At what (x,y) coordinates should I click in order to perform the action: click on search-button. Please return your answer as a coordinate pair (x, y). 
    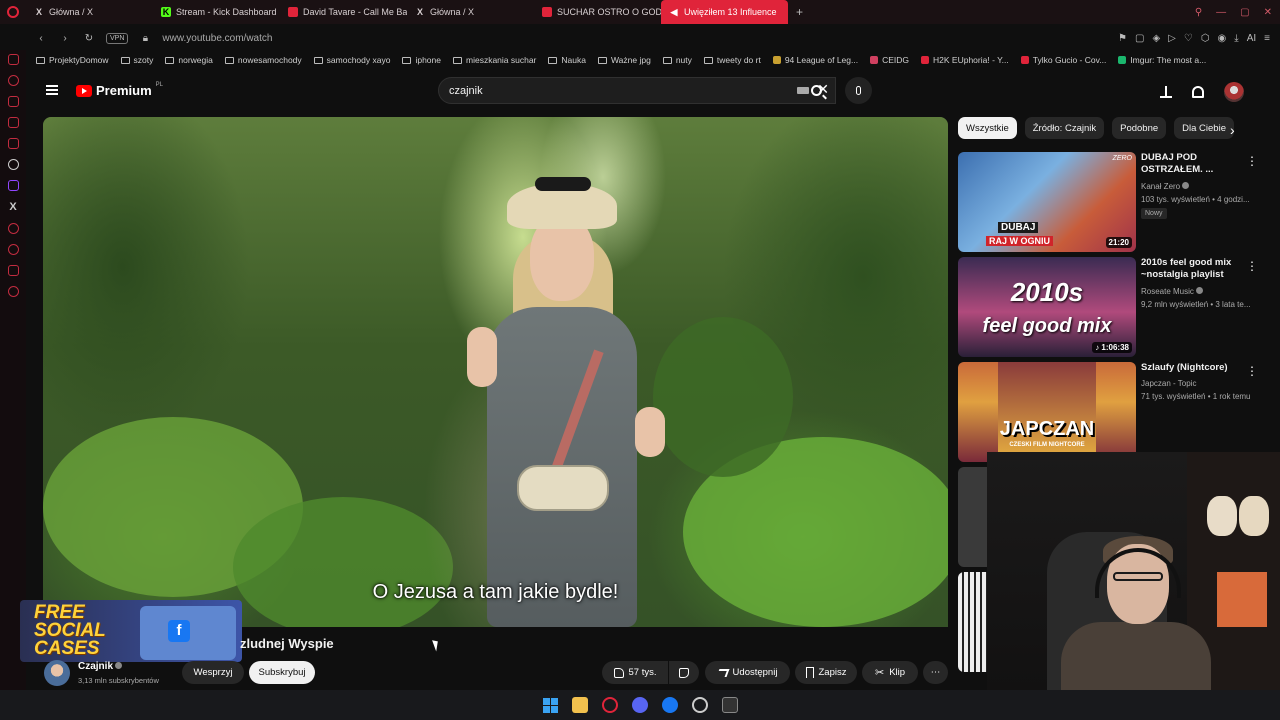
    Looking at the image, I should click on (816, 90).